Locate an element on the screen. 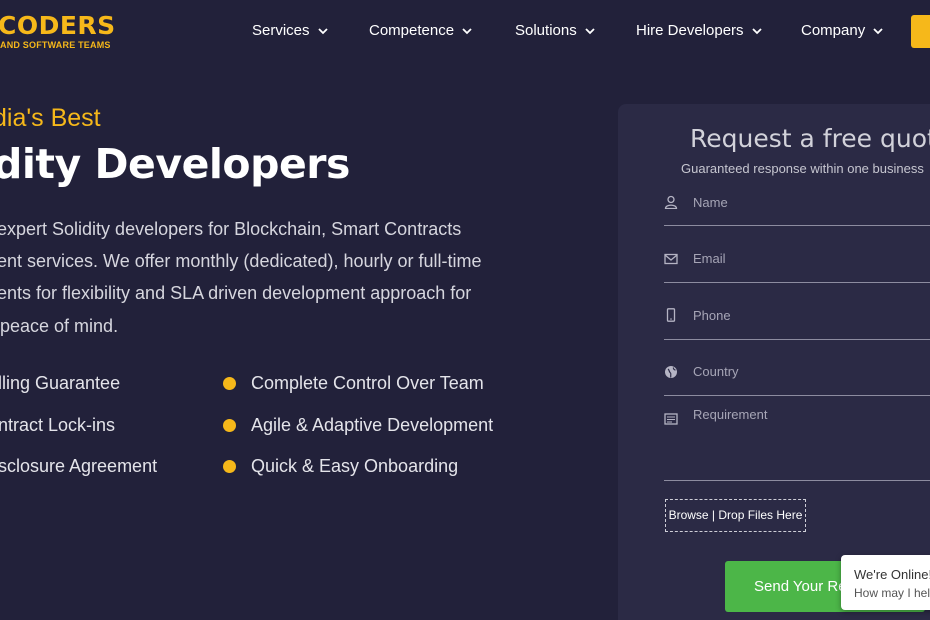 This screenshot has height=620, width=930. file-upload-button: Browse | Drop Files Here is located at coordinates (735, 515).